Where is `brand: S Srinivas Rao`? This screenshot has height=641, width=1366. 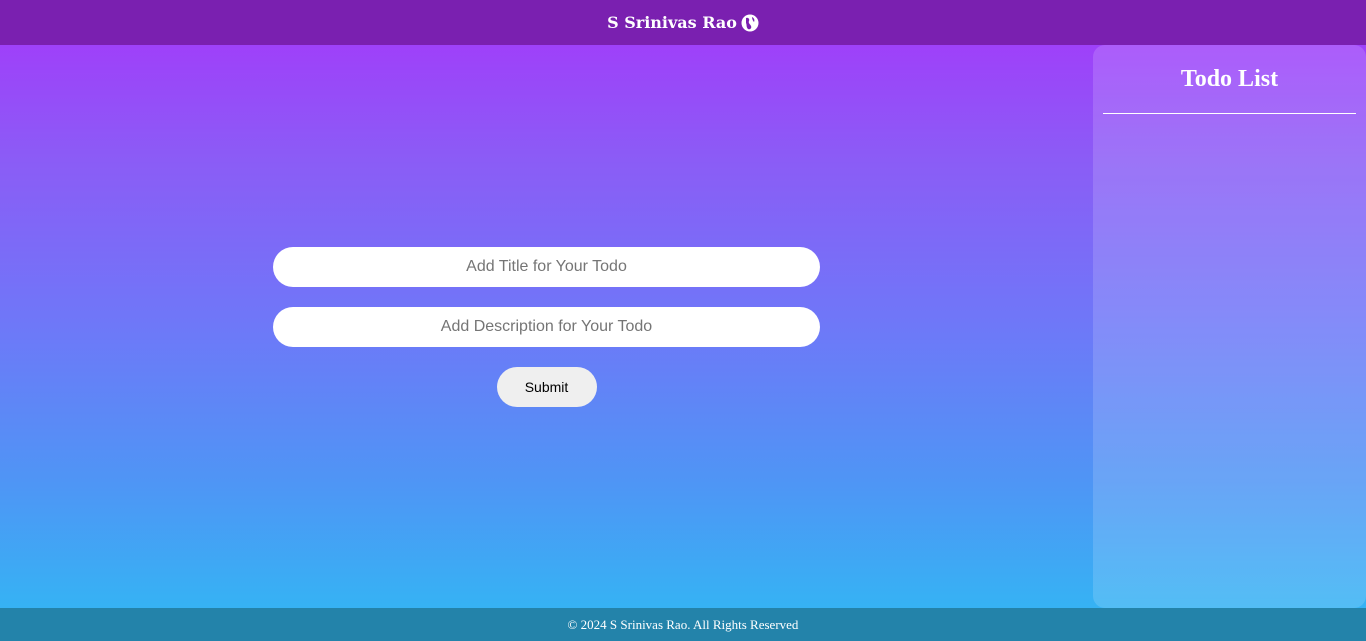 brand: S Srinivas Rao is located at coordinates (683, 22).